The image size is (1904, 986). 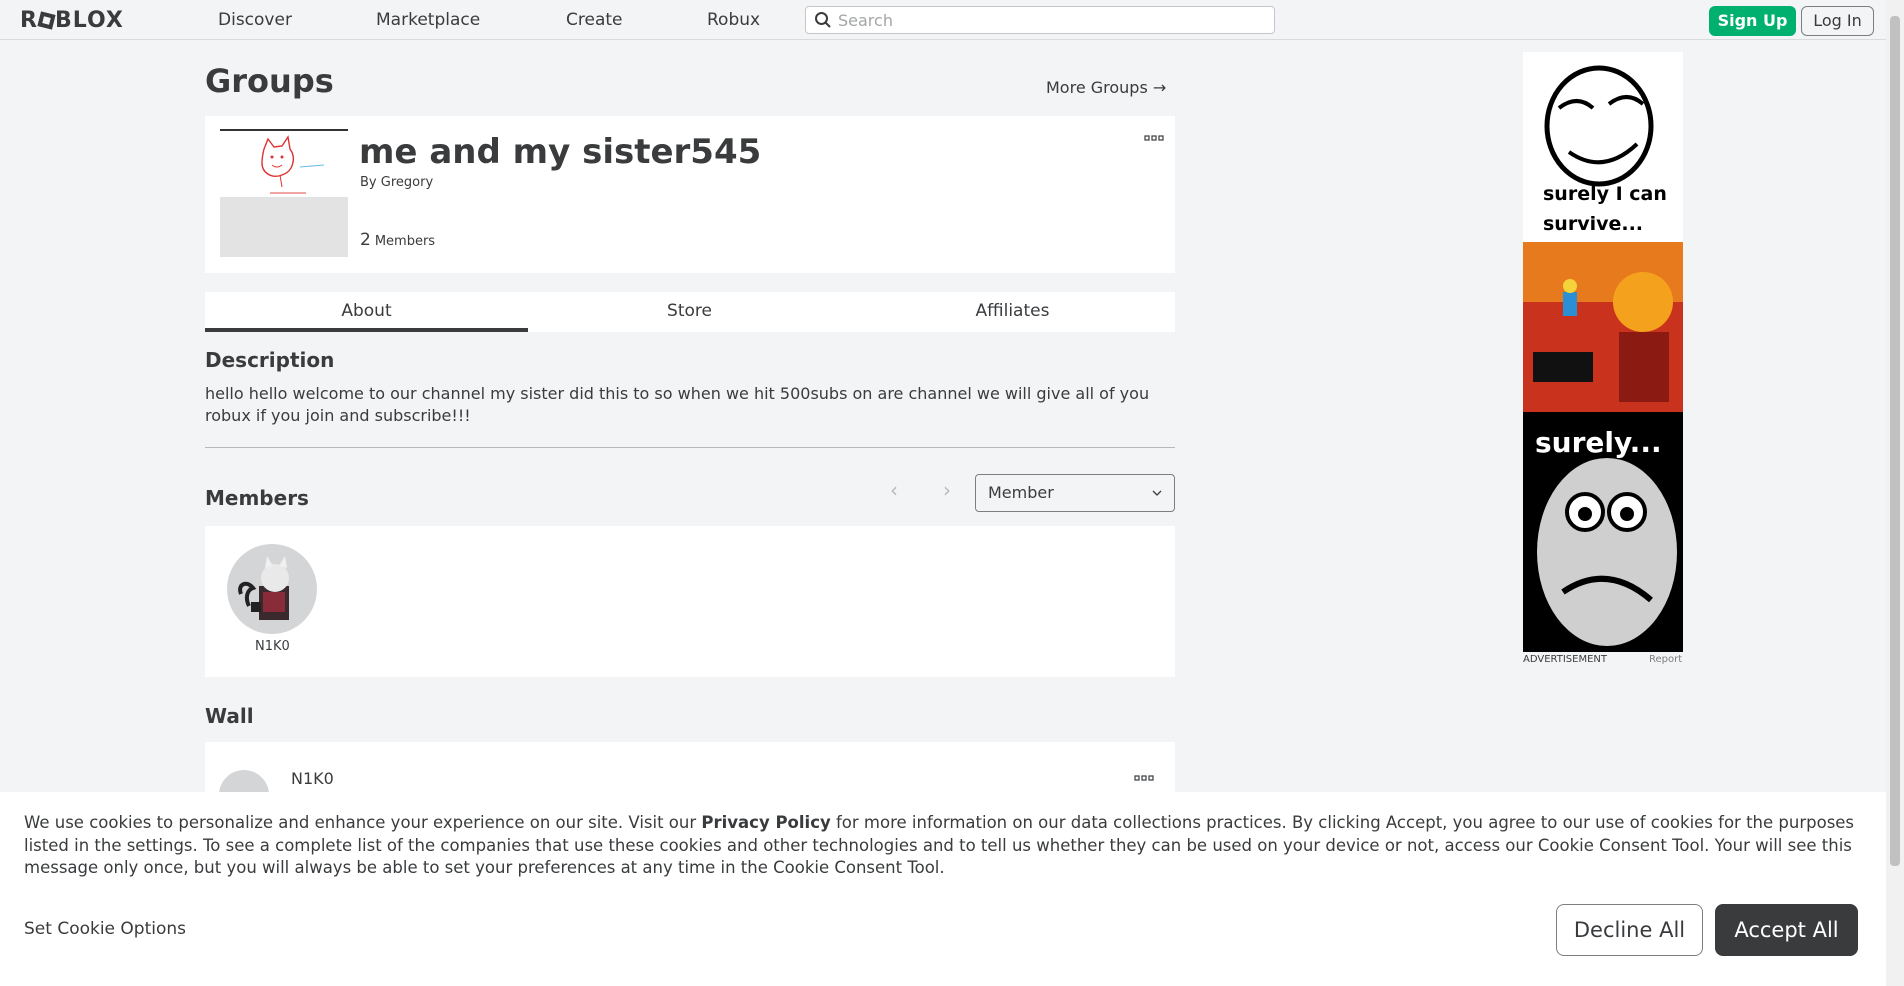 What do you see at coordinates (1665, 659) in the screenshot?
I see `ad-report-link: Report` at bounding box center [1665, 659].